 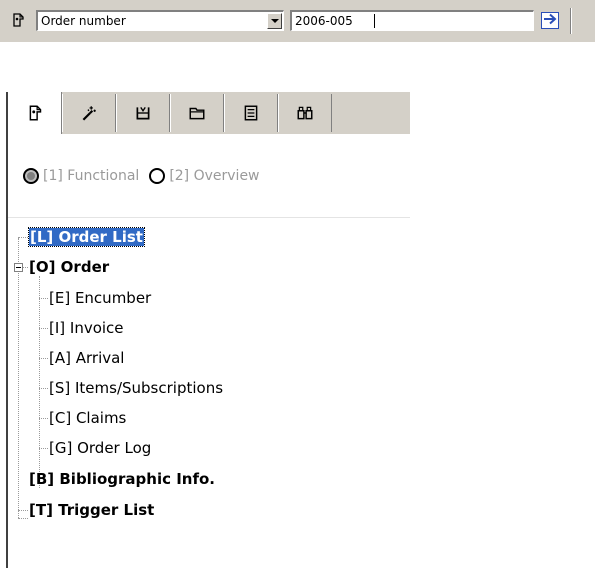 What do you see at coordinates (83, 21) in the screenshot?
I see `search-field-value: Order number` at bounding box center [83, 21].